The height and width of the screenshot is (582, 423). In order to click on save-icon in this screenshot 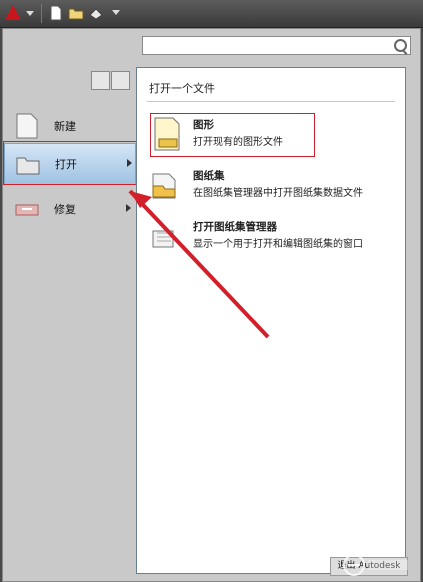, I will do `click(96, 13)`.